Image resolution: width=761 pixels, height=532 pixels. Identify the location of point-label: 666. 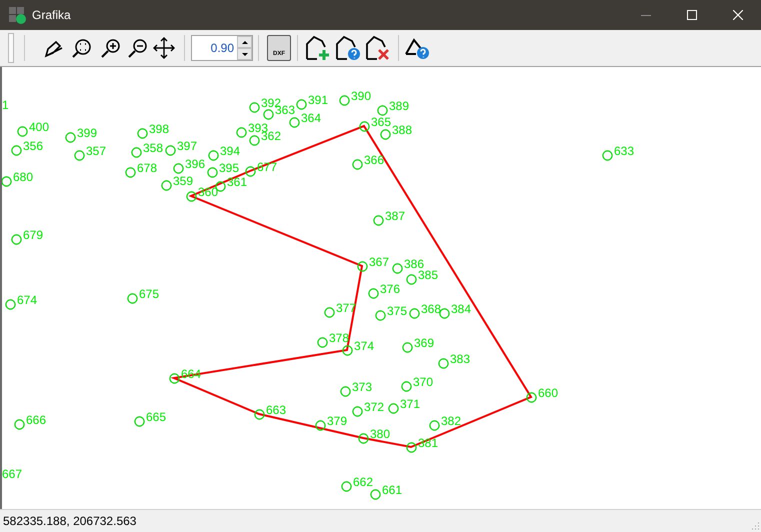
(36, 420).